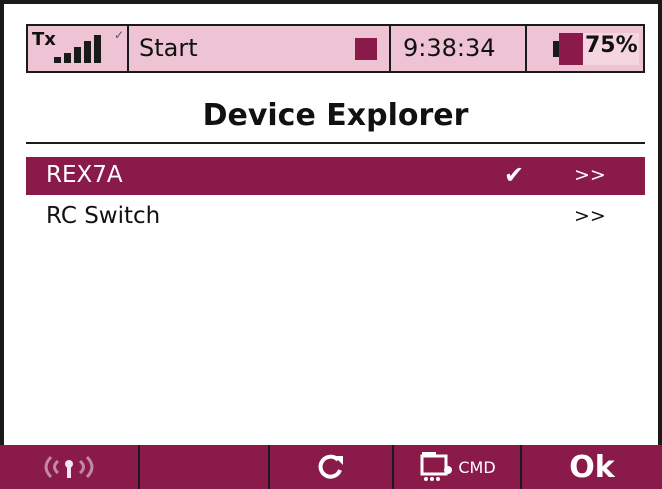 This screenshot has width=662, height=489. What do you see at coordinates (571, 49) in the screenshot?
I see `battery-fill` at bounding box center [571, 49].